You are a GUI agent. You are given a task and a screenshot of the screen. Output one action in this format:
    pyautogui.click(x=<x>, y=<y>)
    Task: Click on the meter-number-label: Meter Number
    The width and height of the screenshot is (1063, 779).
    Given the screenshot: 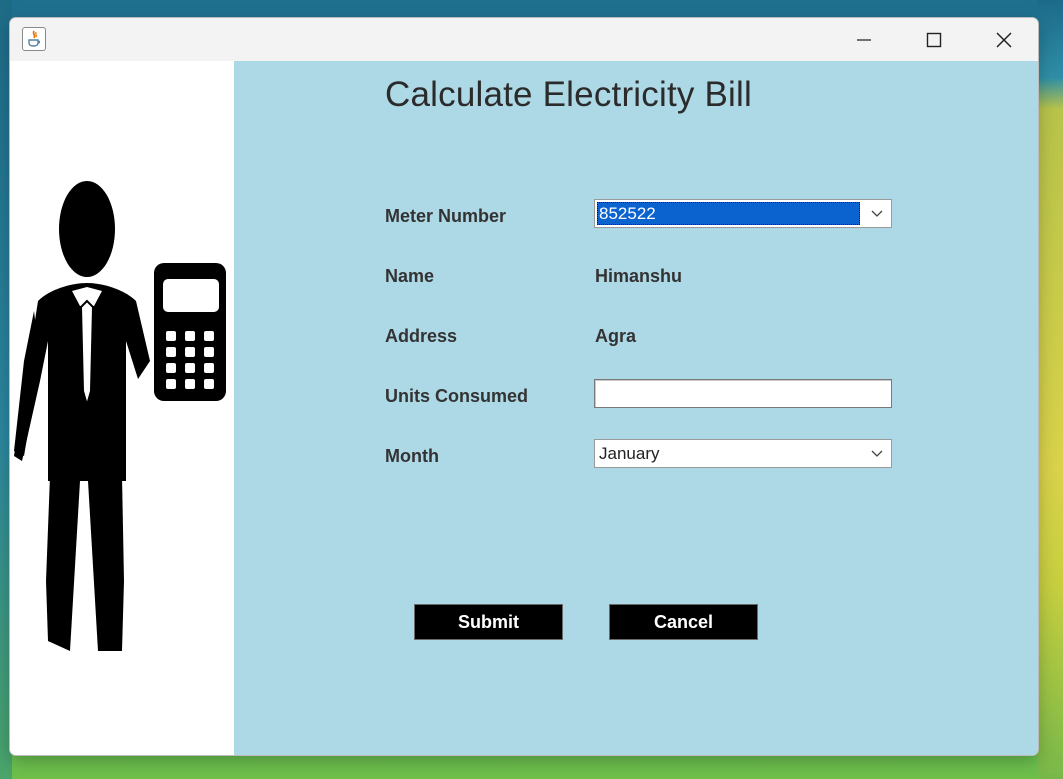 What is the action you would take?
    pyautogui.click(x=446, y=216)
    